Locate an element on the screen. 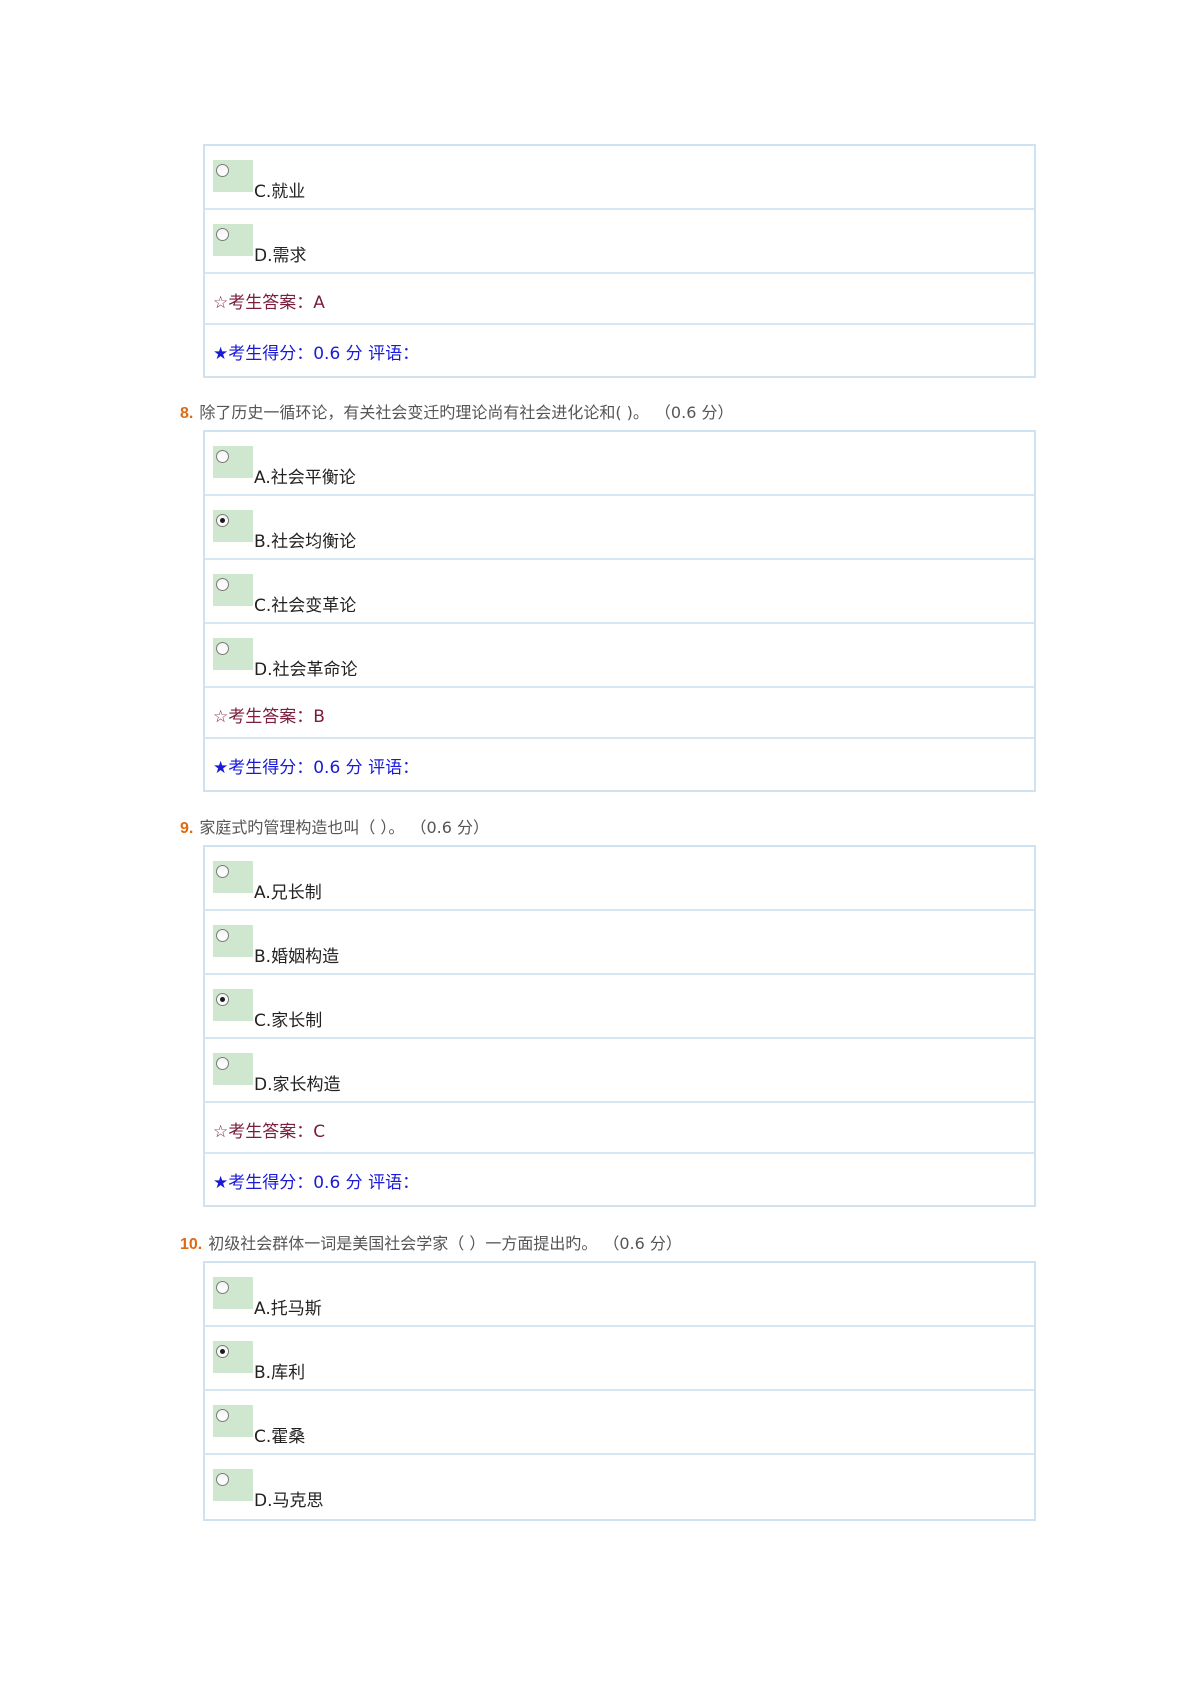 This screenshot has width=1191, height=1684. option-label: D.家长构造 is located at coordinates (297, 1085).